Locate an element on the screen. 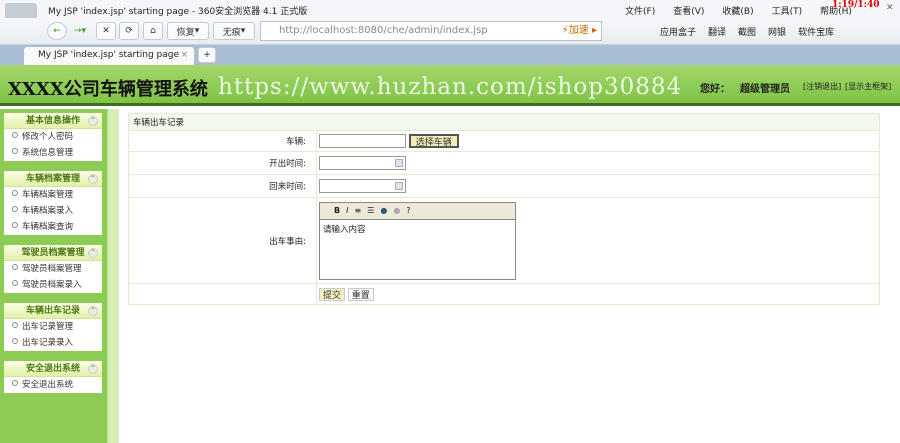  screenshot-button: 截图 is located at coordinates (747, 31).